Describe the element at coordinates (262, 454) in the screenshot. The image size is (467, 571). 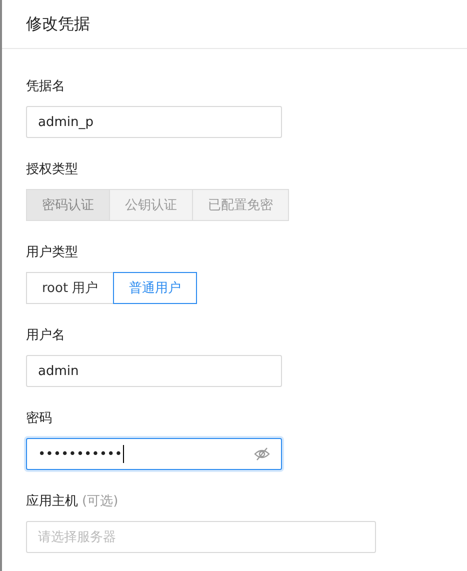
I see `eye-slash-icon` at that location.